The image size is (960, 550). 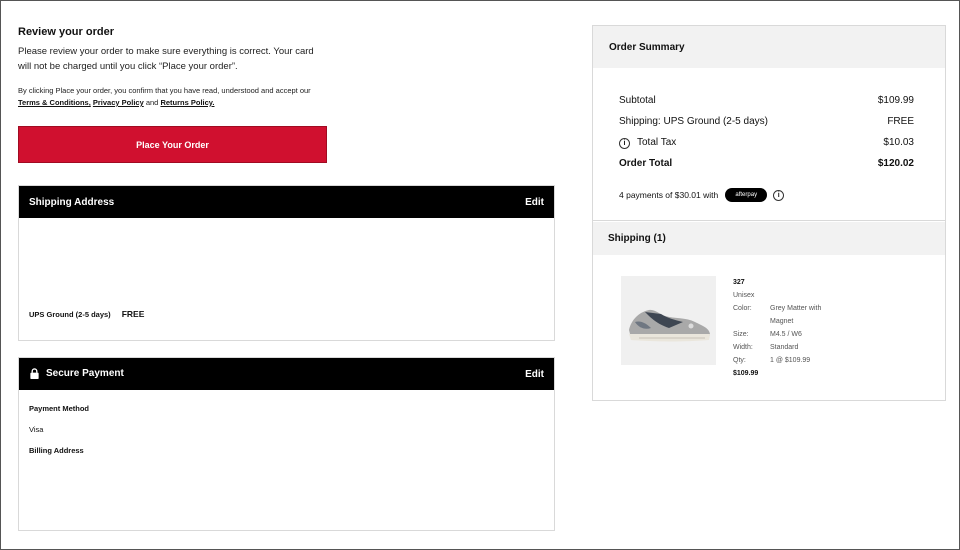 I want to click on secure-payment-header: Secure Payment Edit, so click(x=286, y=374).